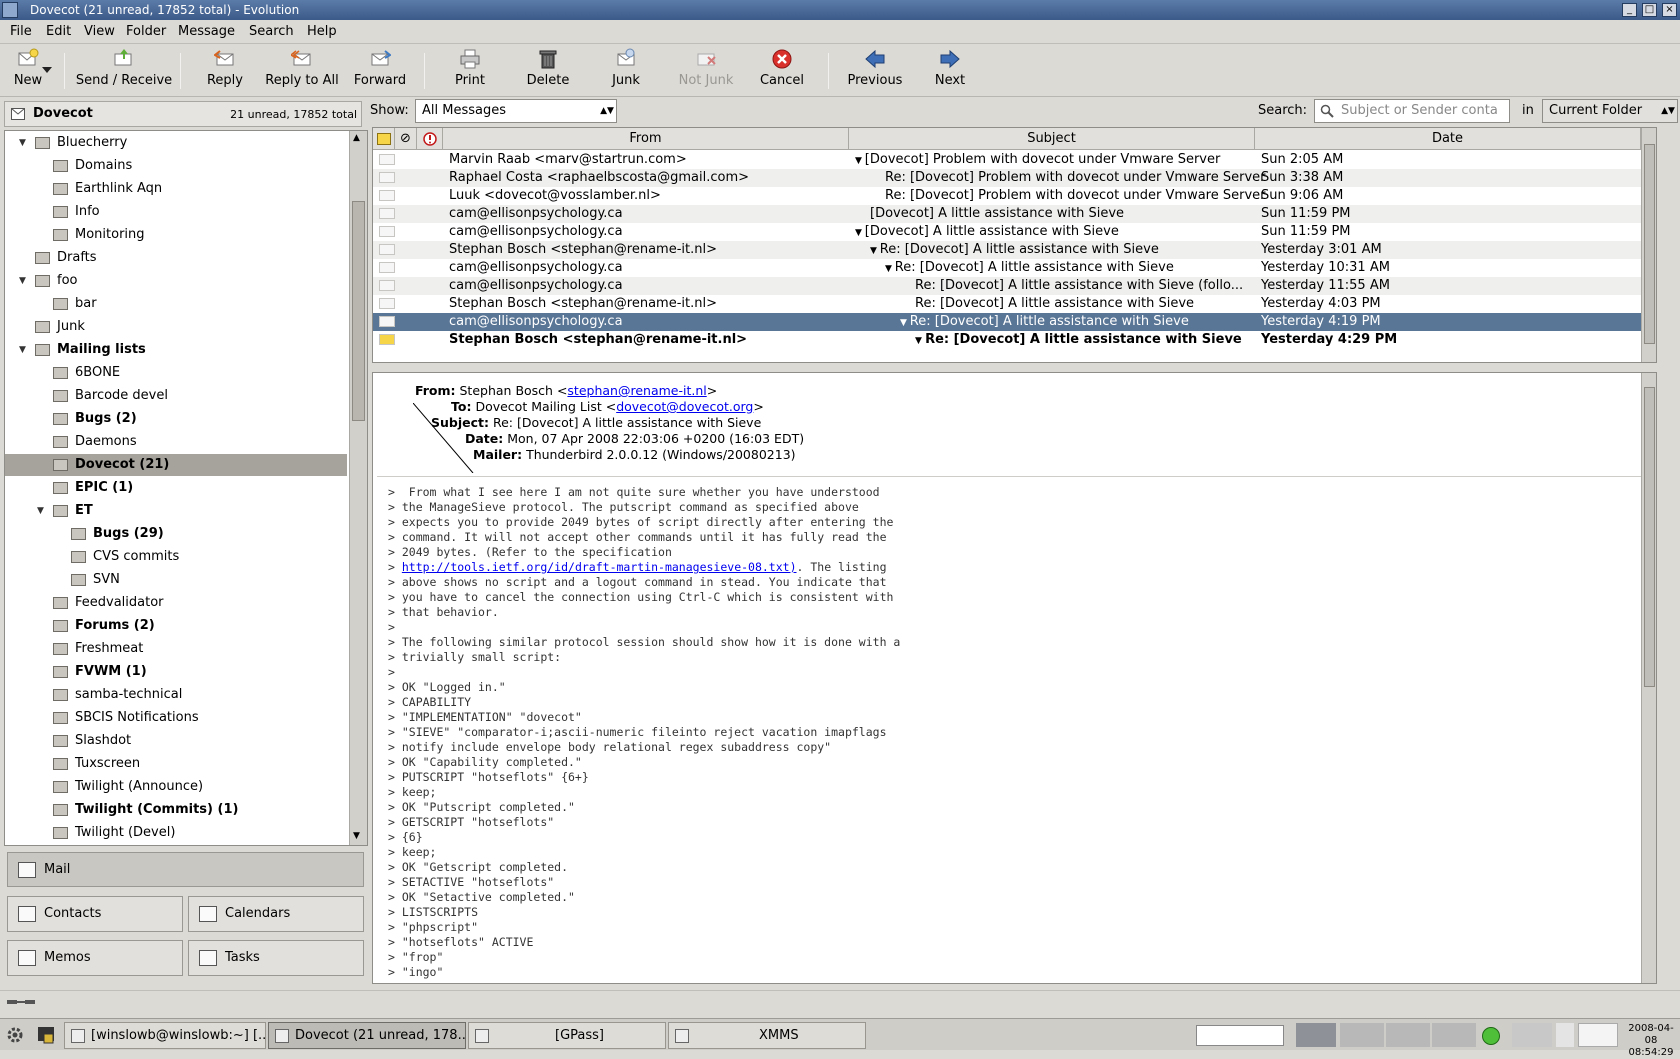 Image resolution: width=1680 pixels, height=1059 pixels. I want to click on folder-item: SBCIS Notifications, so click(176, 718).